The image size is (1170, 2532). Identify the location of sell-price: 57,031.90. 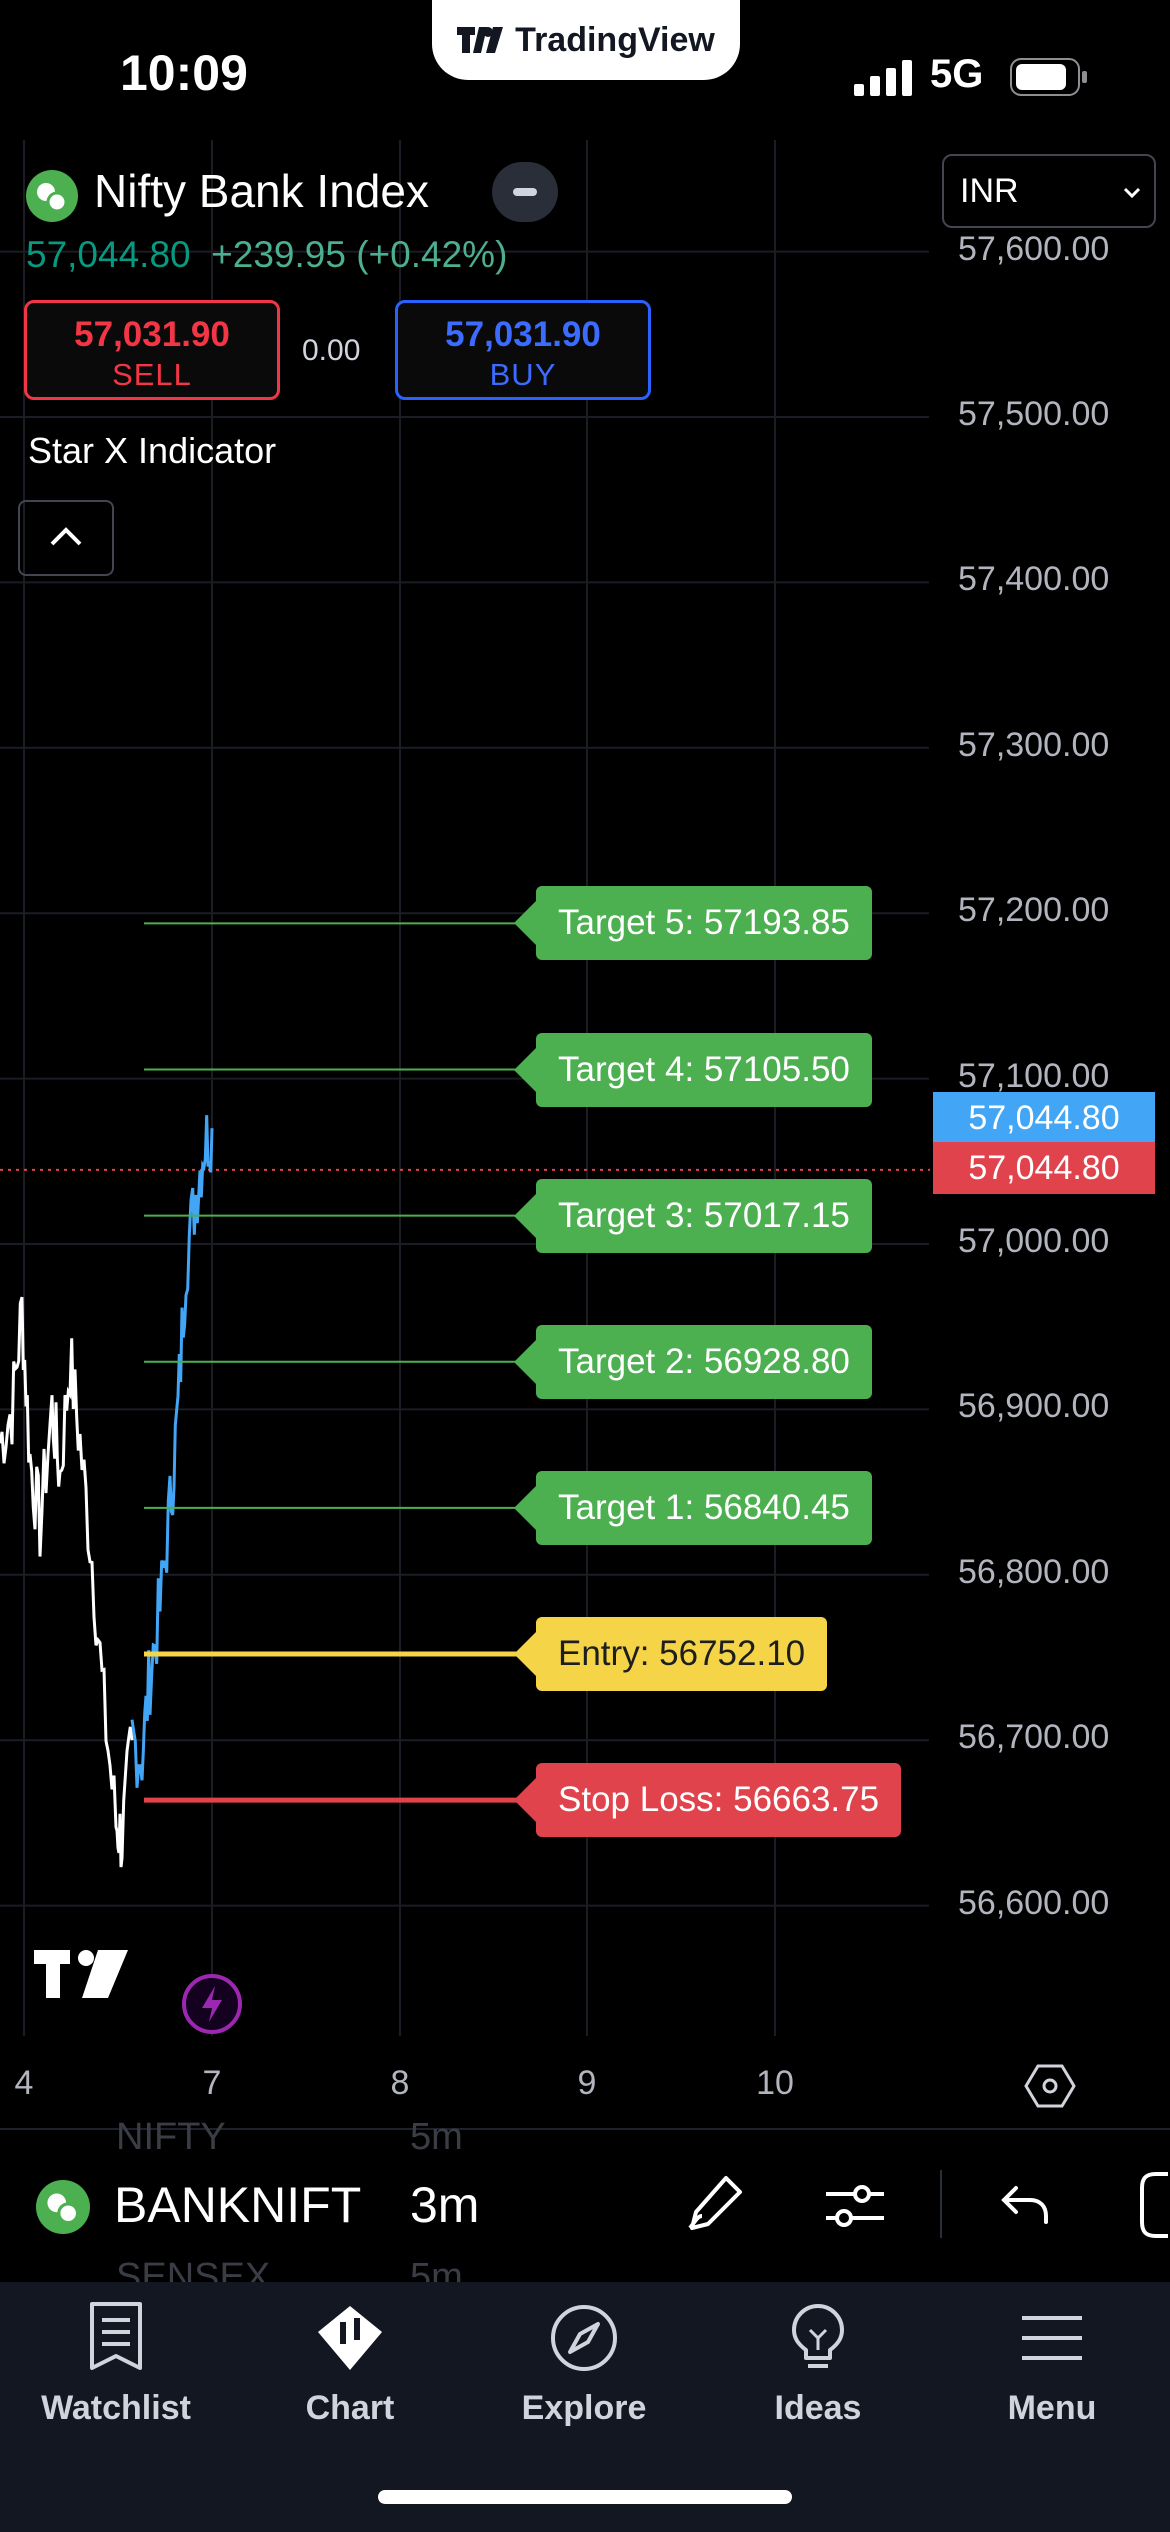
(152, 334).